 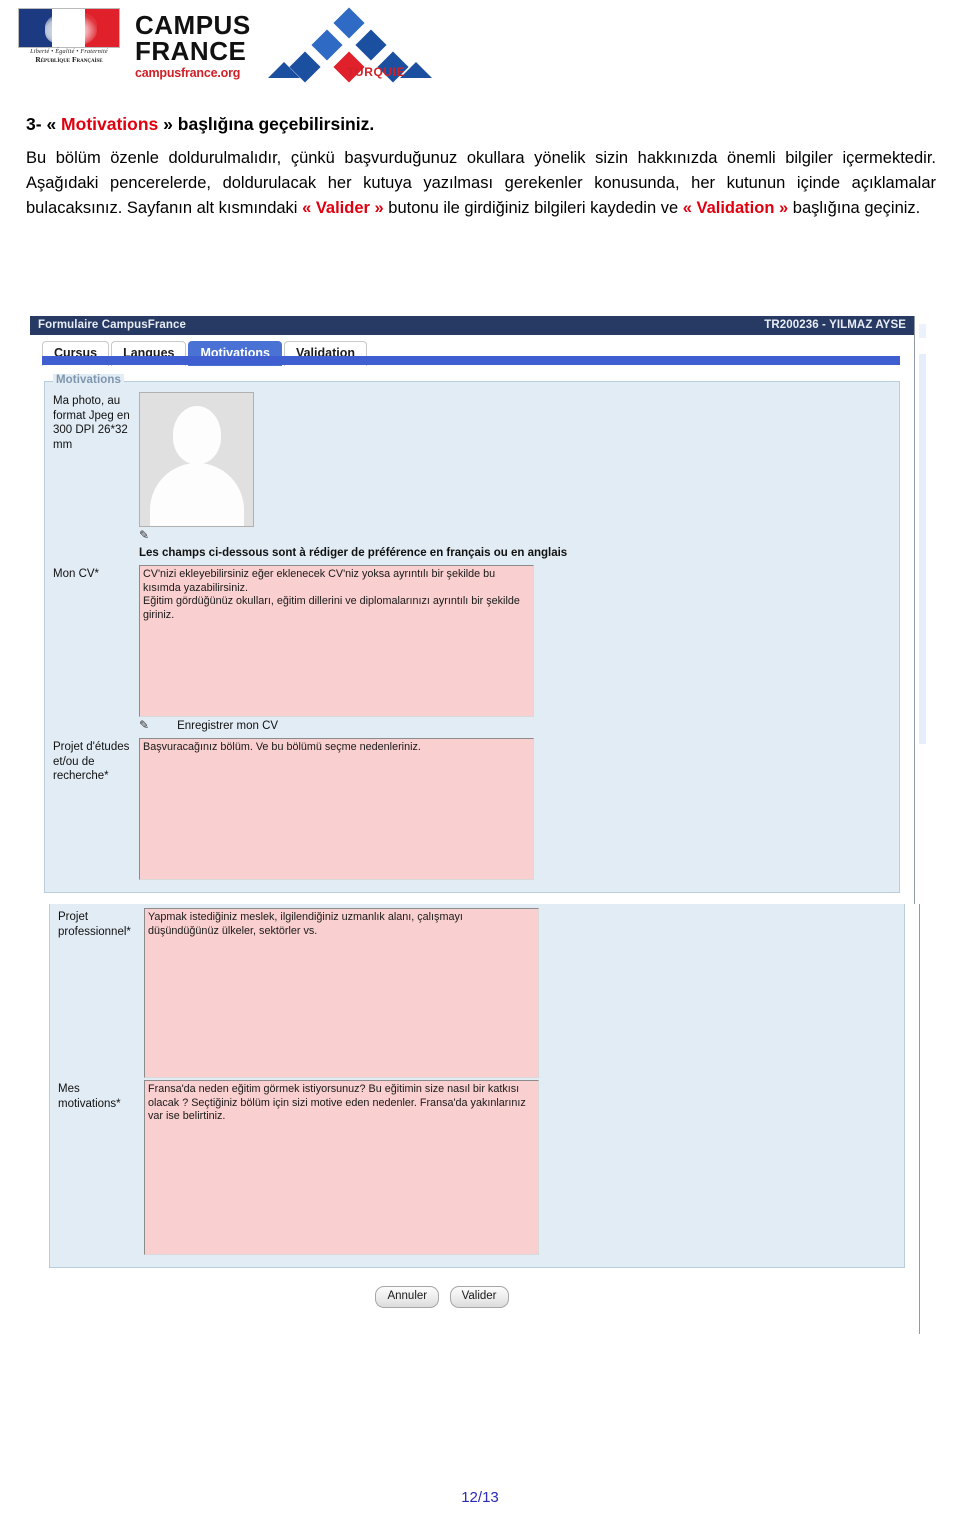 What do you see at coordinates (89, 1096) in the screenshot?
I see `label-mes-motivations: Mes motivations*` at bounding box center [89, 1096].